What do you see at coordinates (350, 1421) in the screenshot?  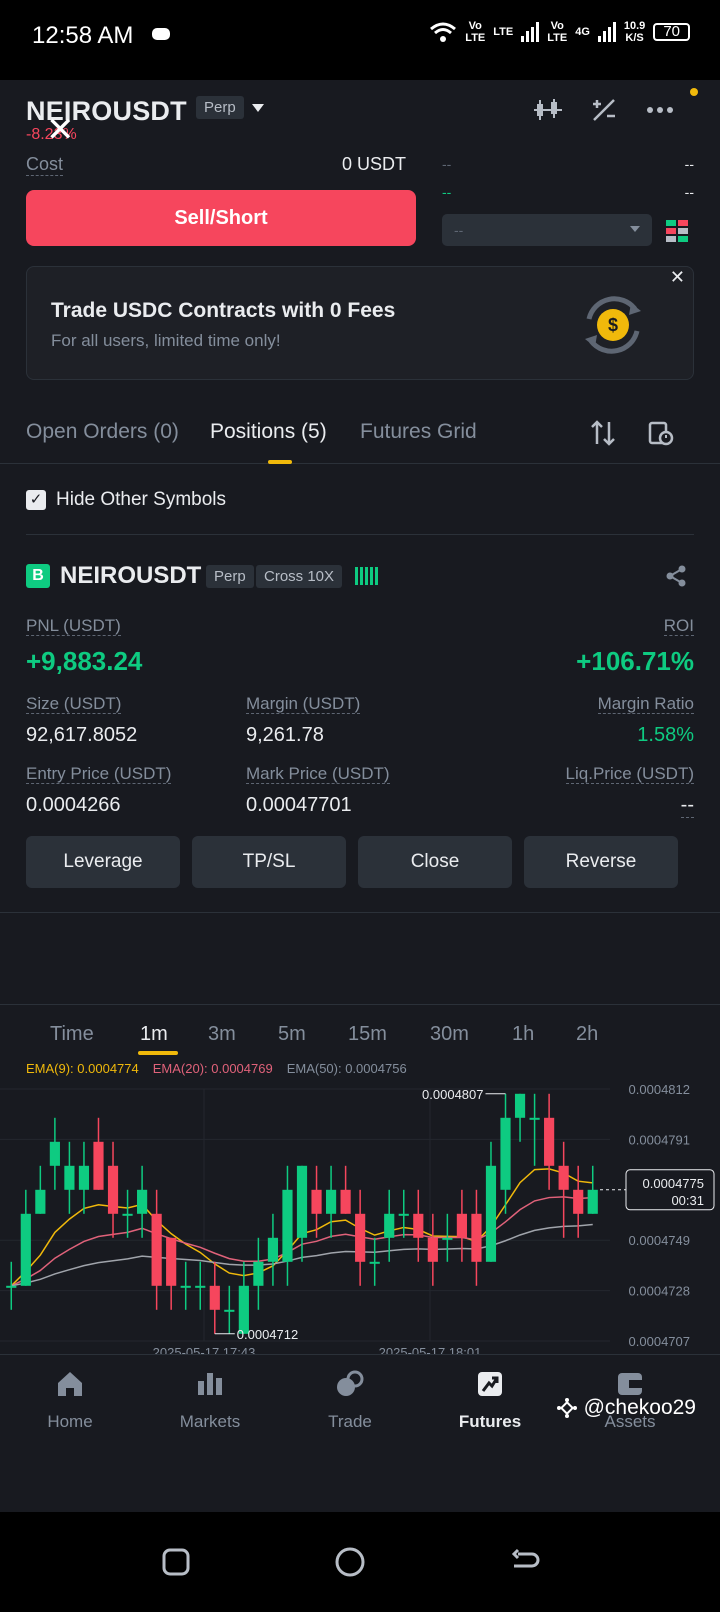 I see `nav-trade-label: Trade` at bounding box center [350, 1421].